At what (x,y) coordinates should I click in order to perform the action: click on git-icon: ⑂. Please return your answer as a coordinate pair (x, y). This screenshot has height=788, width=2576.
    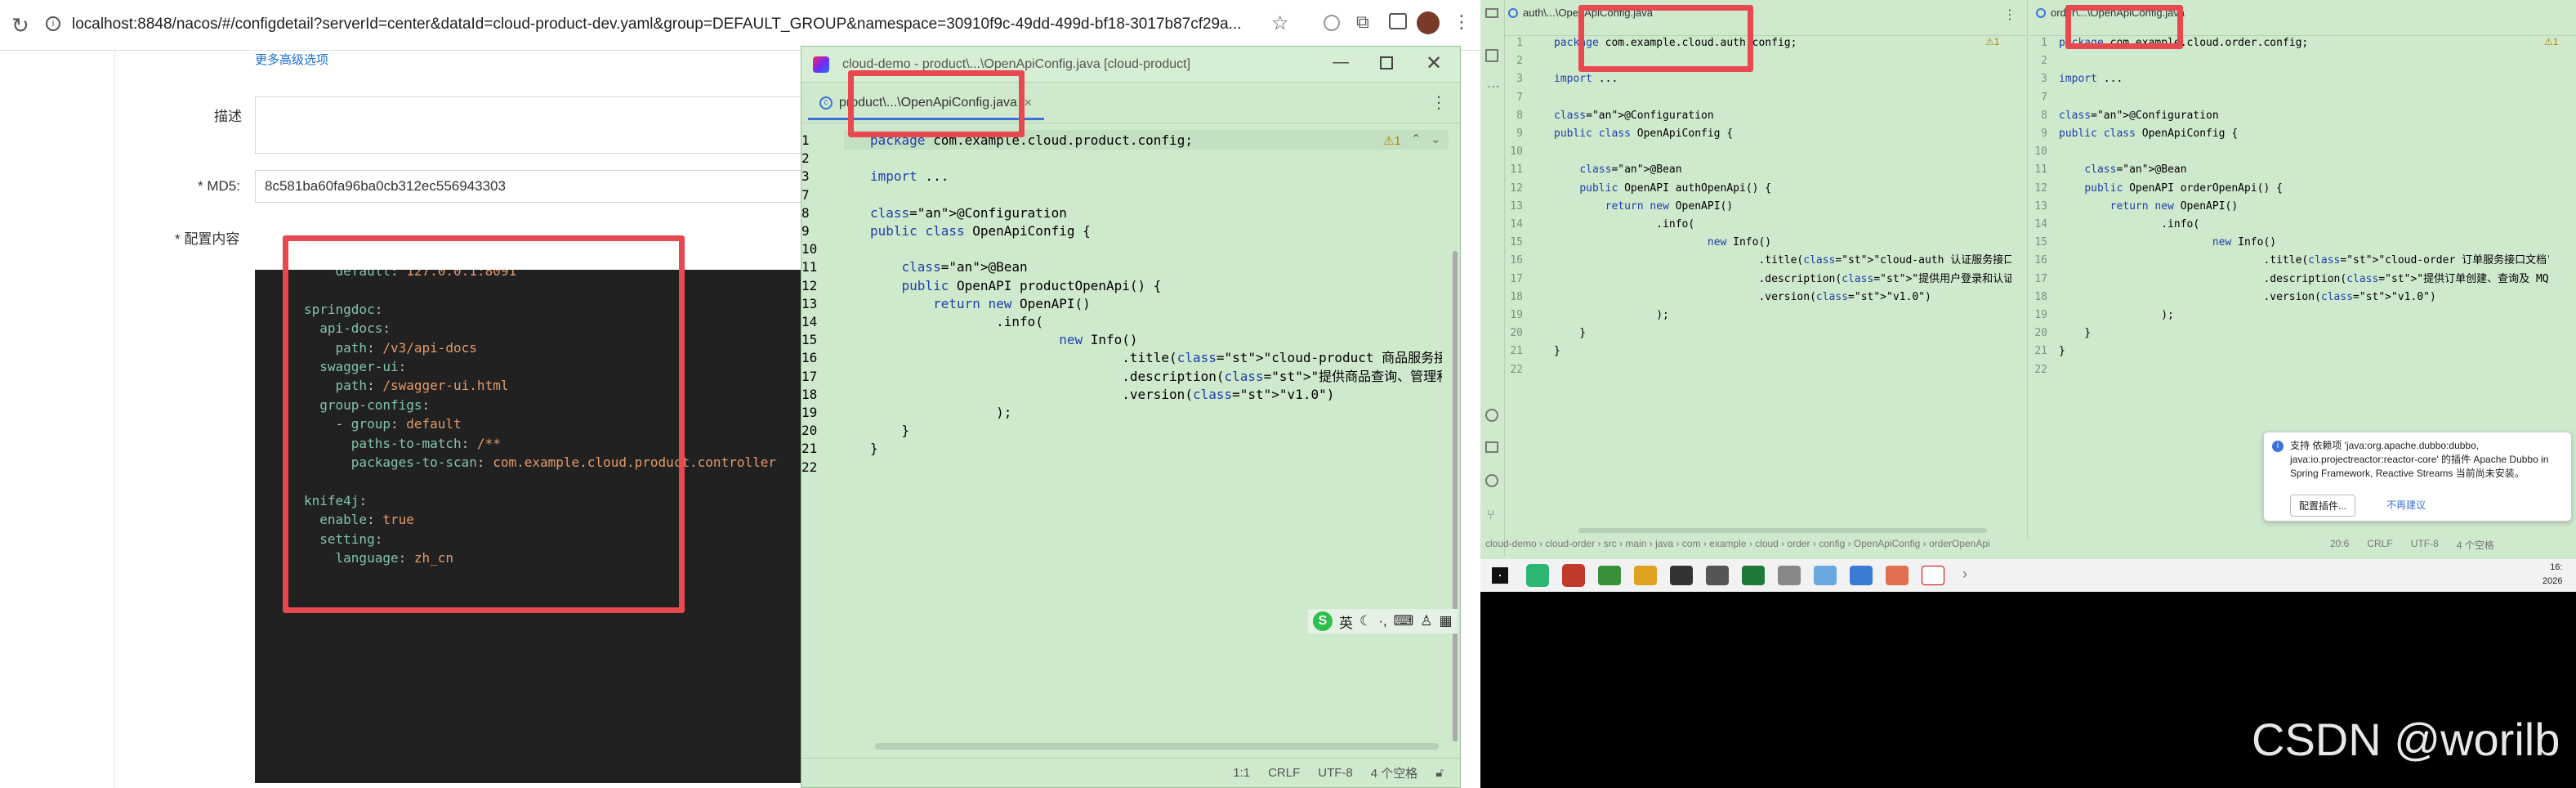
    Looking at the image, I should click on (1491, 515).